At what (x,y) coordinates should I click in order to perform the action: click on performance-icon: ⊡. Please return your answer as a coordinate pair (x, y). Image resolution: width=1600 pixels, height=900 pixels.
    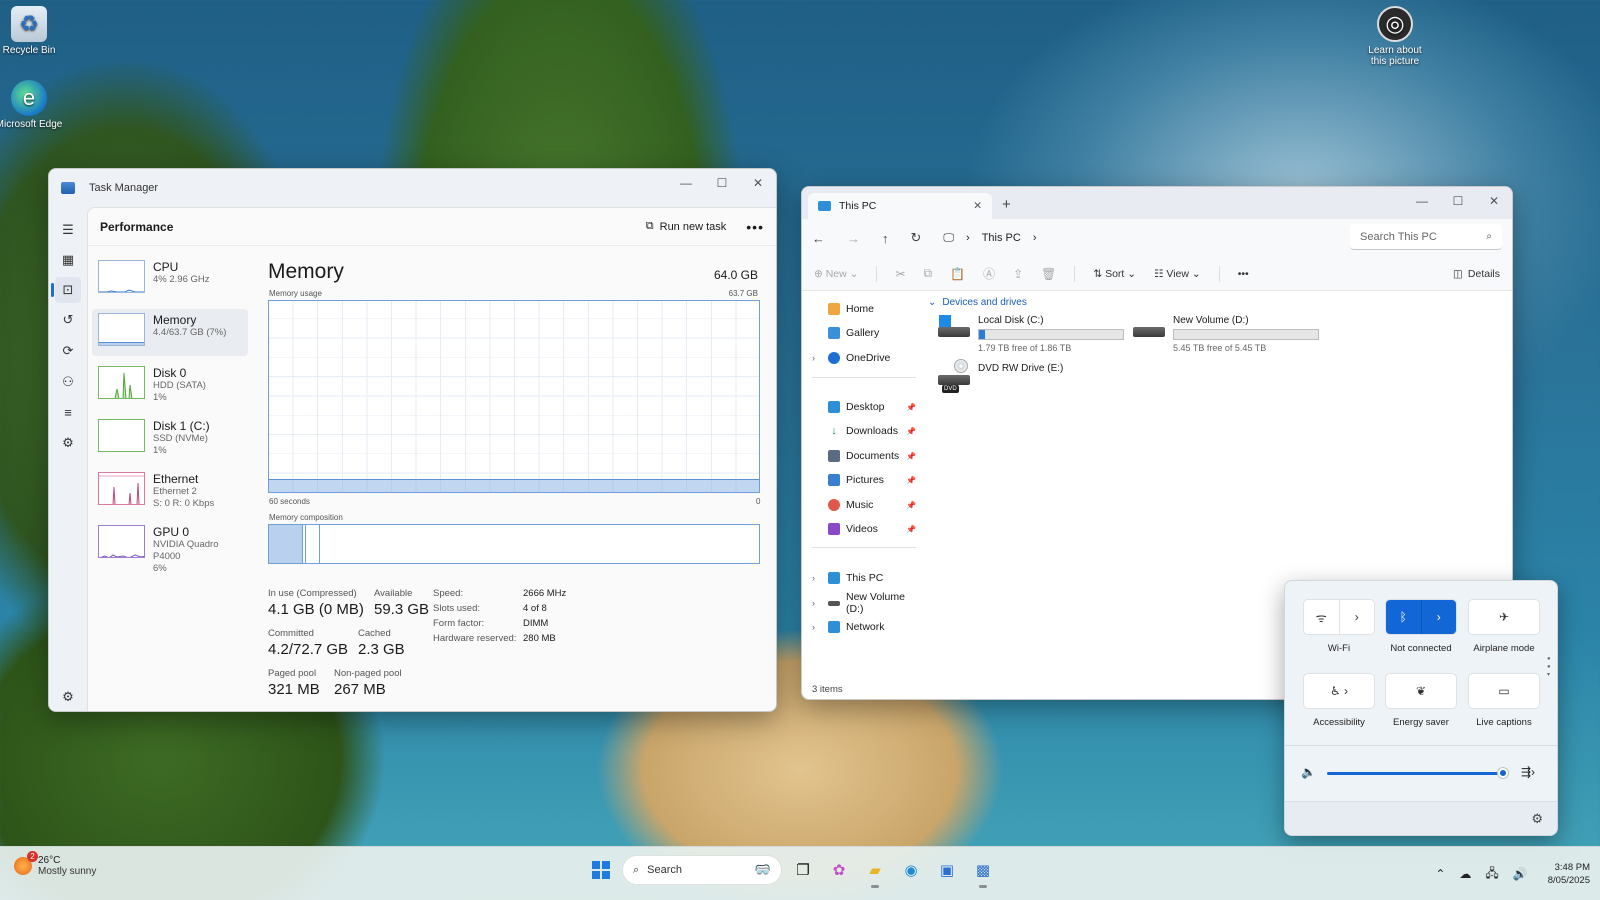
    Looking at the image, I should click on (66, 290).